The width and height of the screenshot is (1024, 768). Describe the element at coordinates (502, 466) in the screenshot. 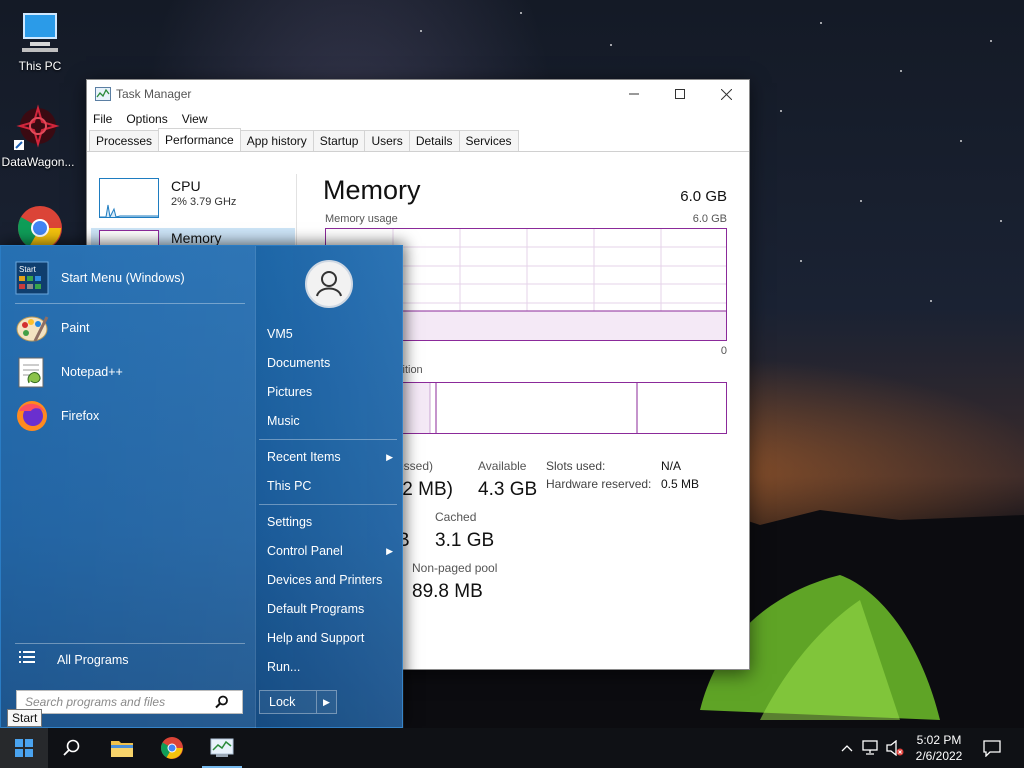

I see `available-label: Available` at that location.